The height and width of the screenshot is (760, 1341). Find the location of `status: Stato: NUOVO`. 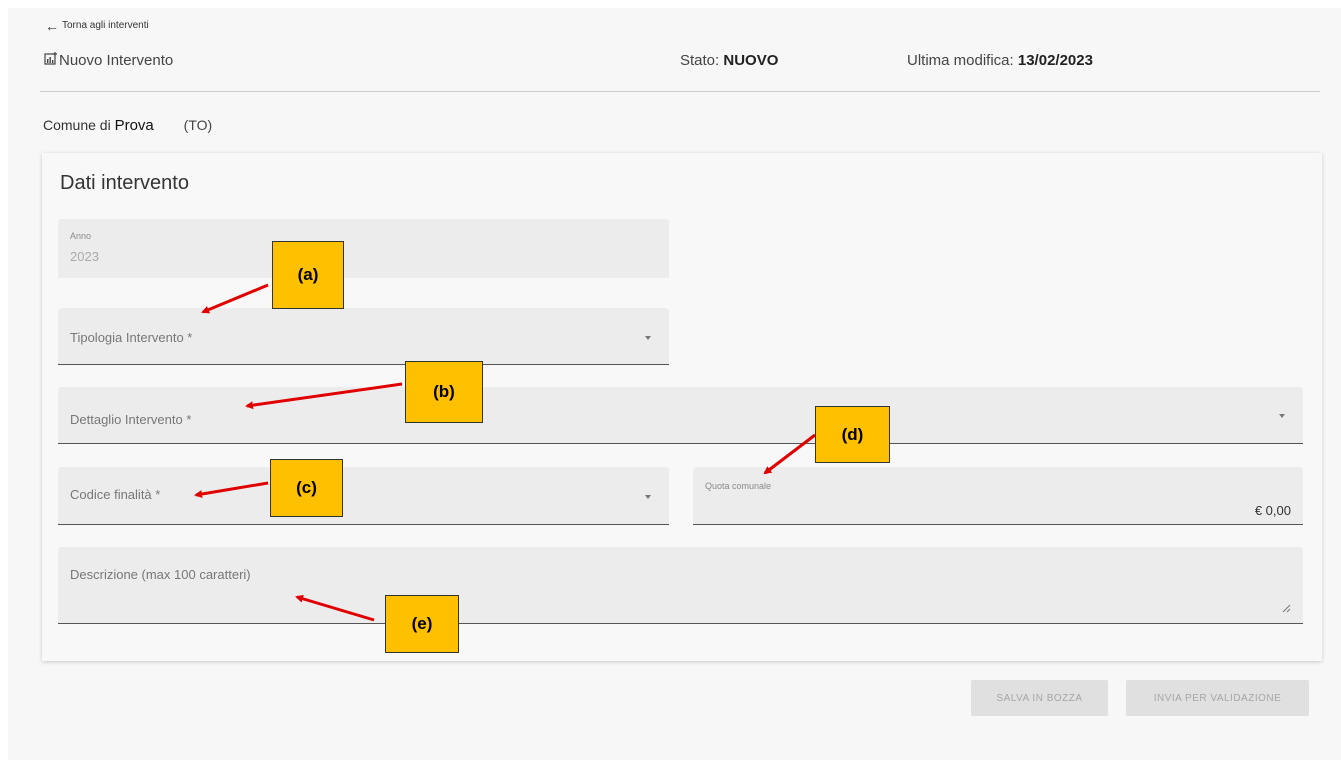

status: Stato: NUOVO is located at coordinates (729, 60).